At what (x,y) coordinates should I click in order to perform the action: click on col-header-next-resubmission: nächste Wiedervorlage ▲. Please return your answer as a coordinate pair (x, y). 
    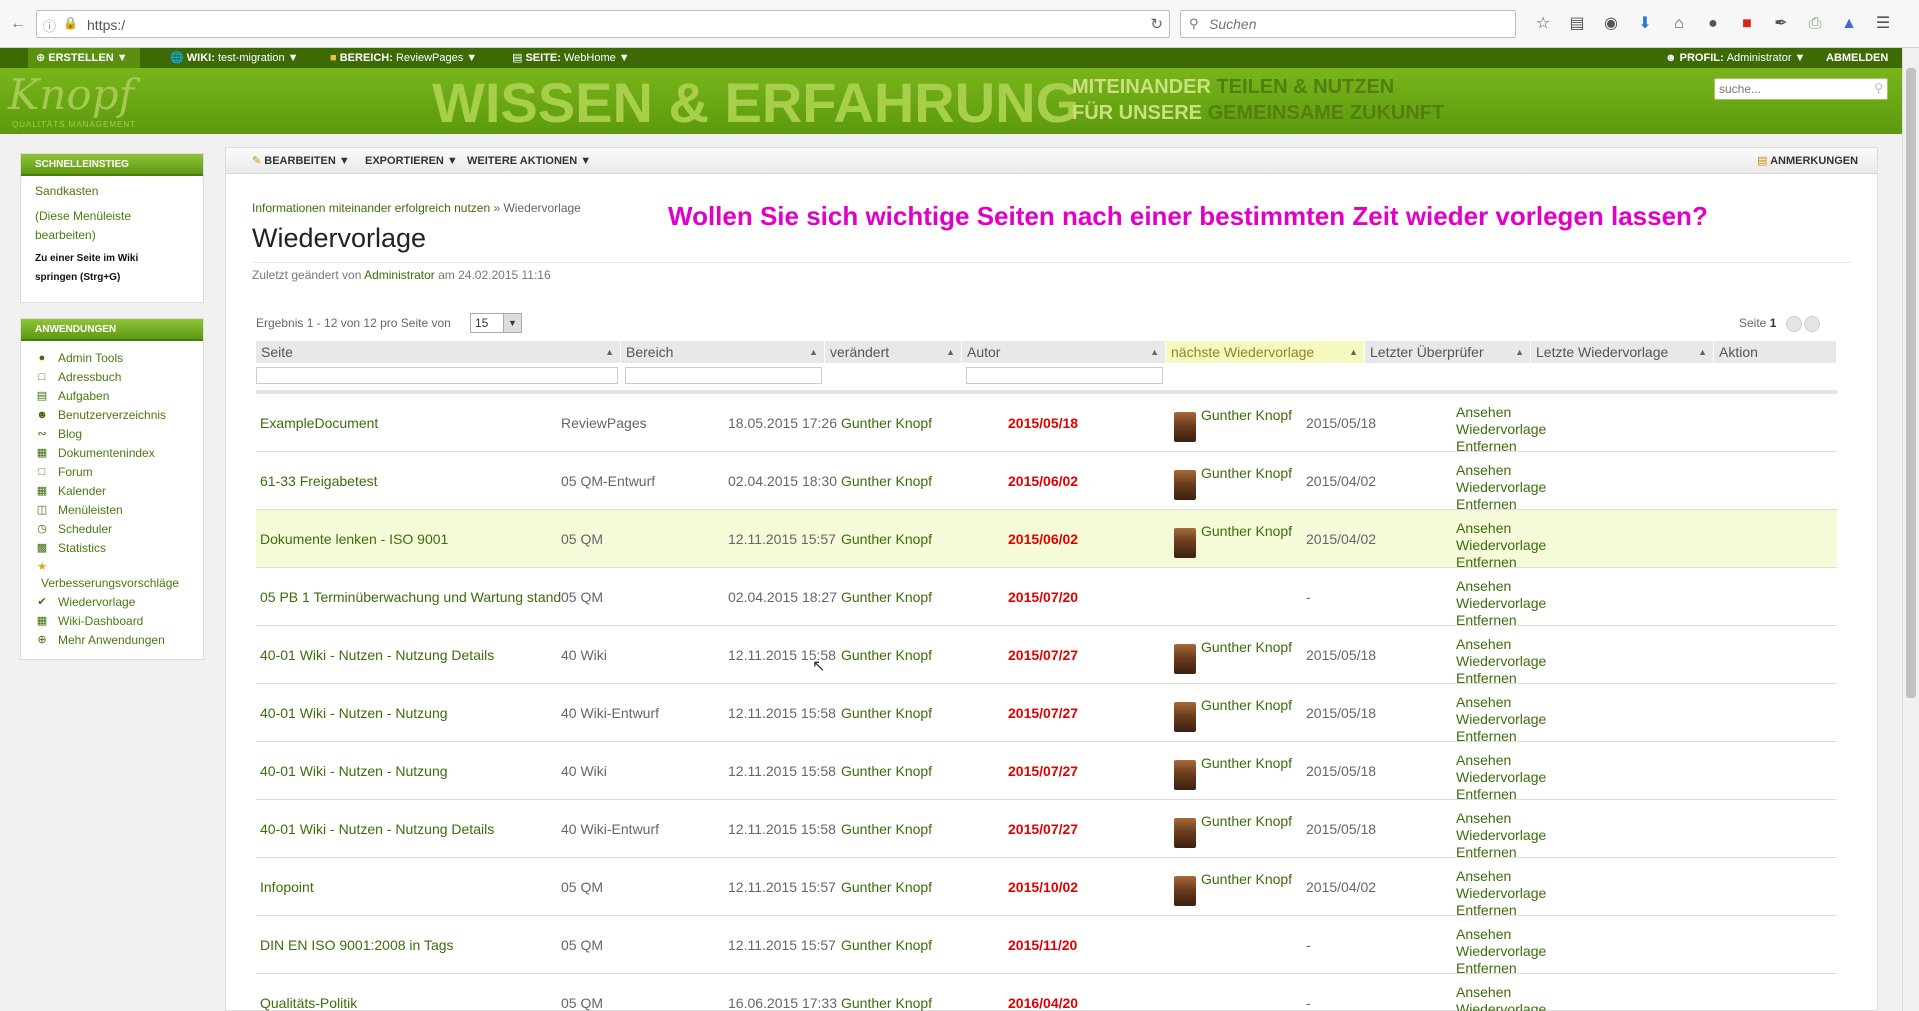
    Looking at the image, I should click on (1265, 352).